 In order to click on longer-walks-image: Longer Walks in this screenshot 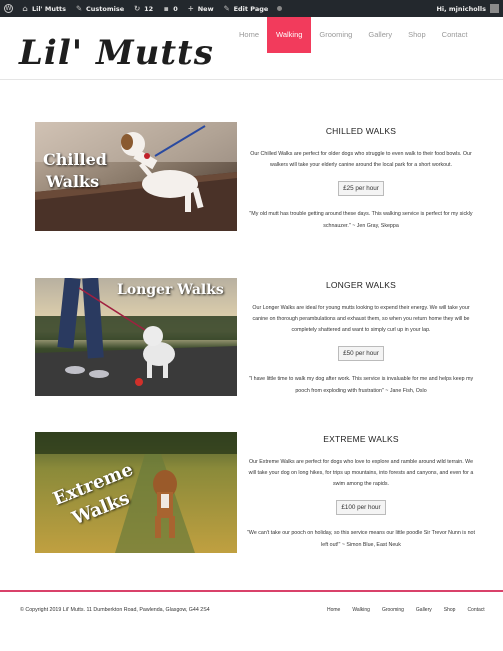, I will do `click(136, 337)`.